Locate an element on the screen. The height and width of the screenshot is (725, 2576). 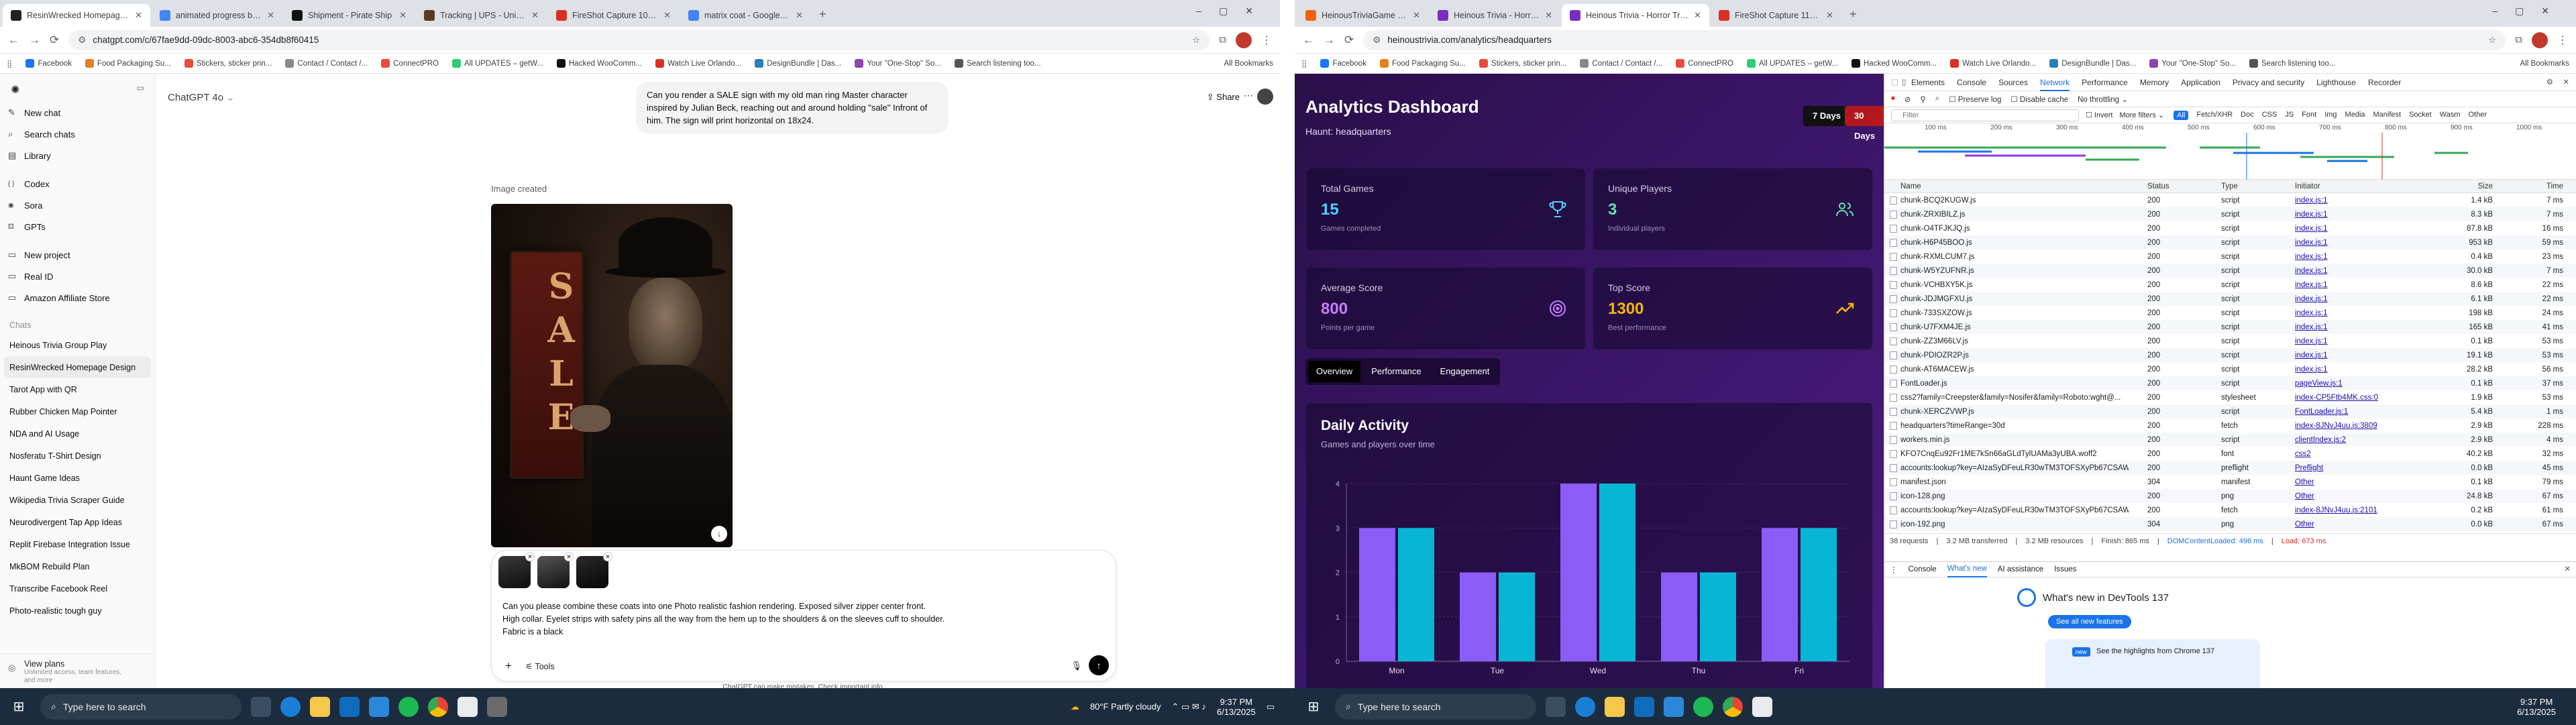
bar-series-2-tue is located at coordinates (1517, 617).